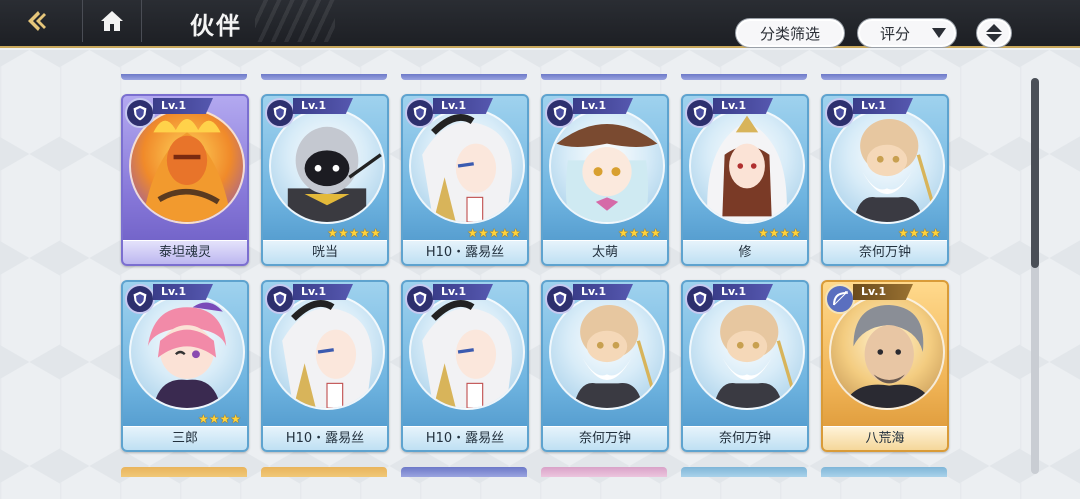 Image resolution: width=1080 pixels, height=499 pixels. Describe the element at coordinates (895, 33) in the screenshot. I see `sort-dropdown-label: 评分` at that location.